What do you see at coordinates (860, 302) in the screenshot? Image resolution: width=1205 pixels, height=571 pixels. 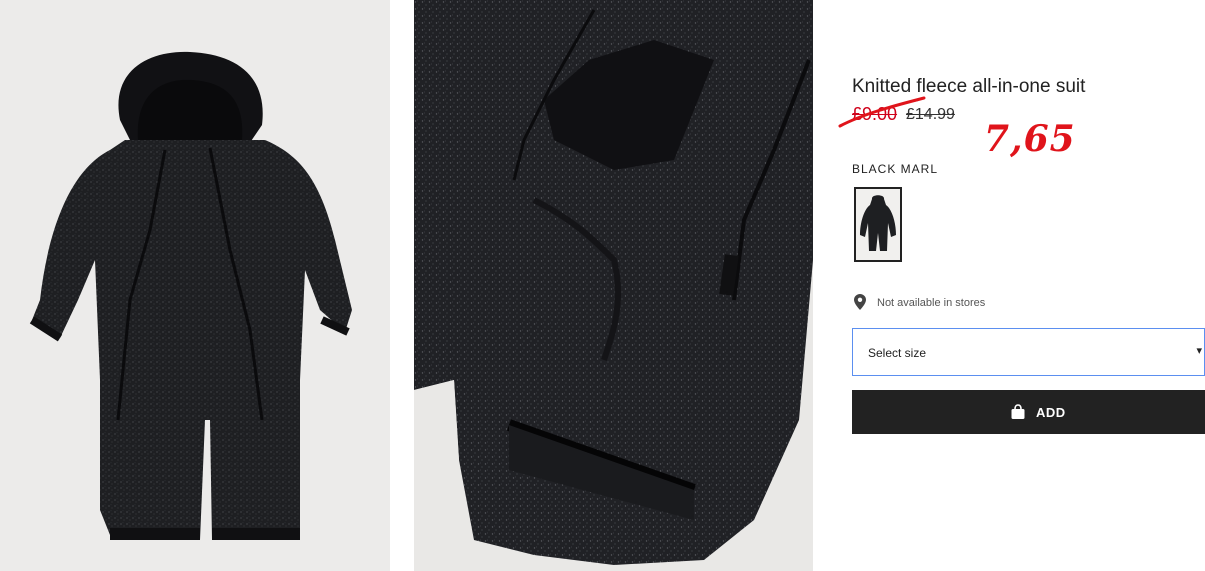 I see `location-pin-icon` at bounding box center [860, 302].